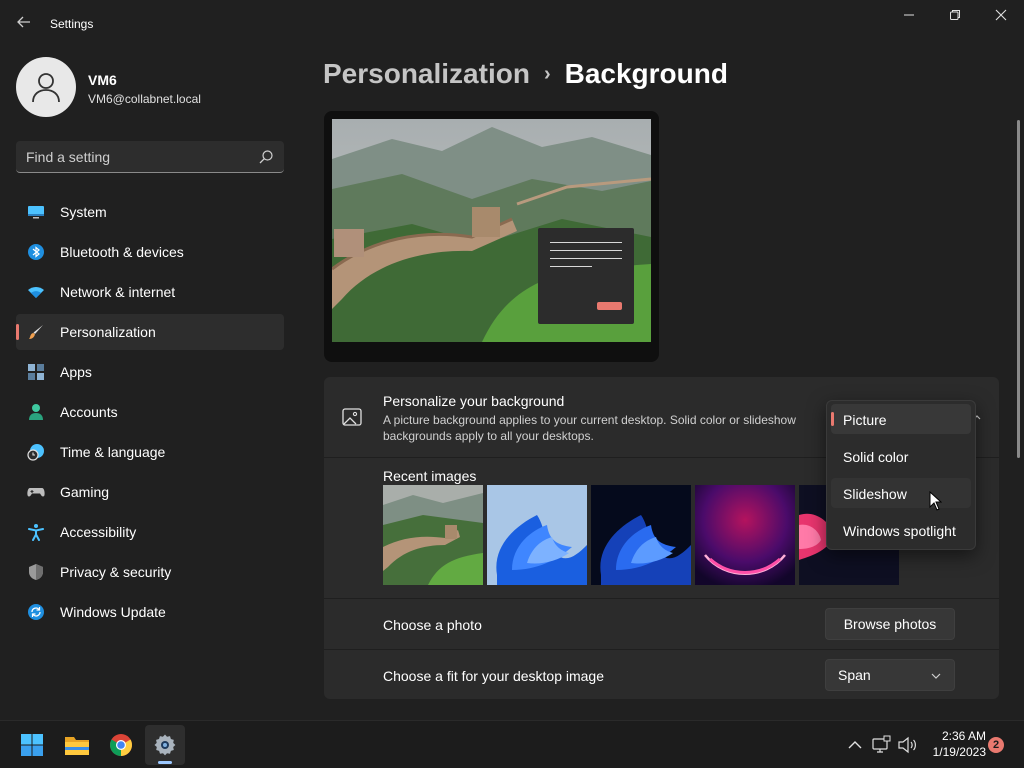 The width and height of the screenshot is (1024, 768). I want to click on chrome-button, so click(121, 745).